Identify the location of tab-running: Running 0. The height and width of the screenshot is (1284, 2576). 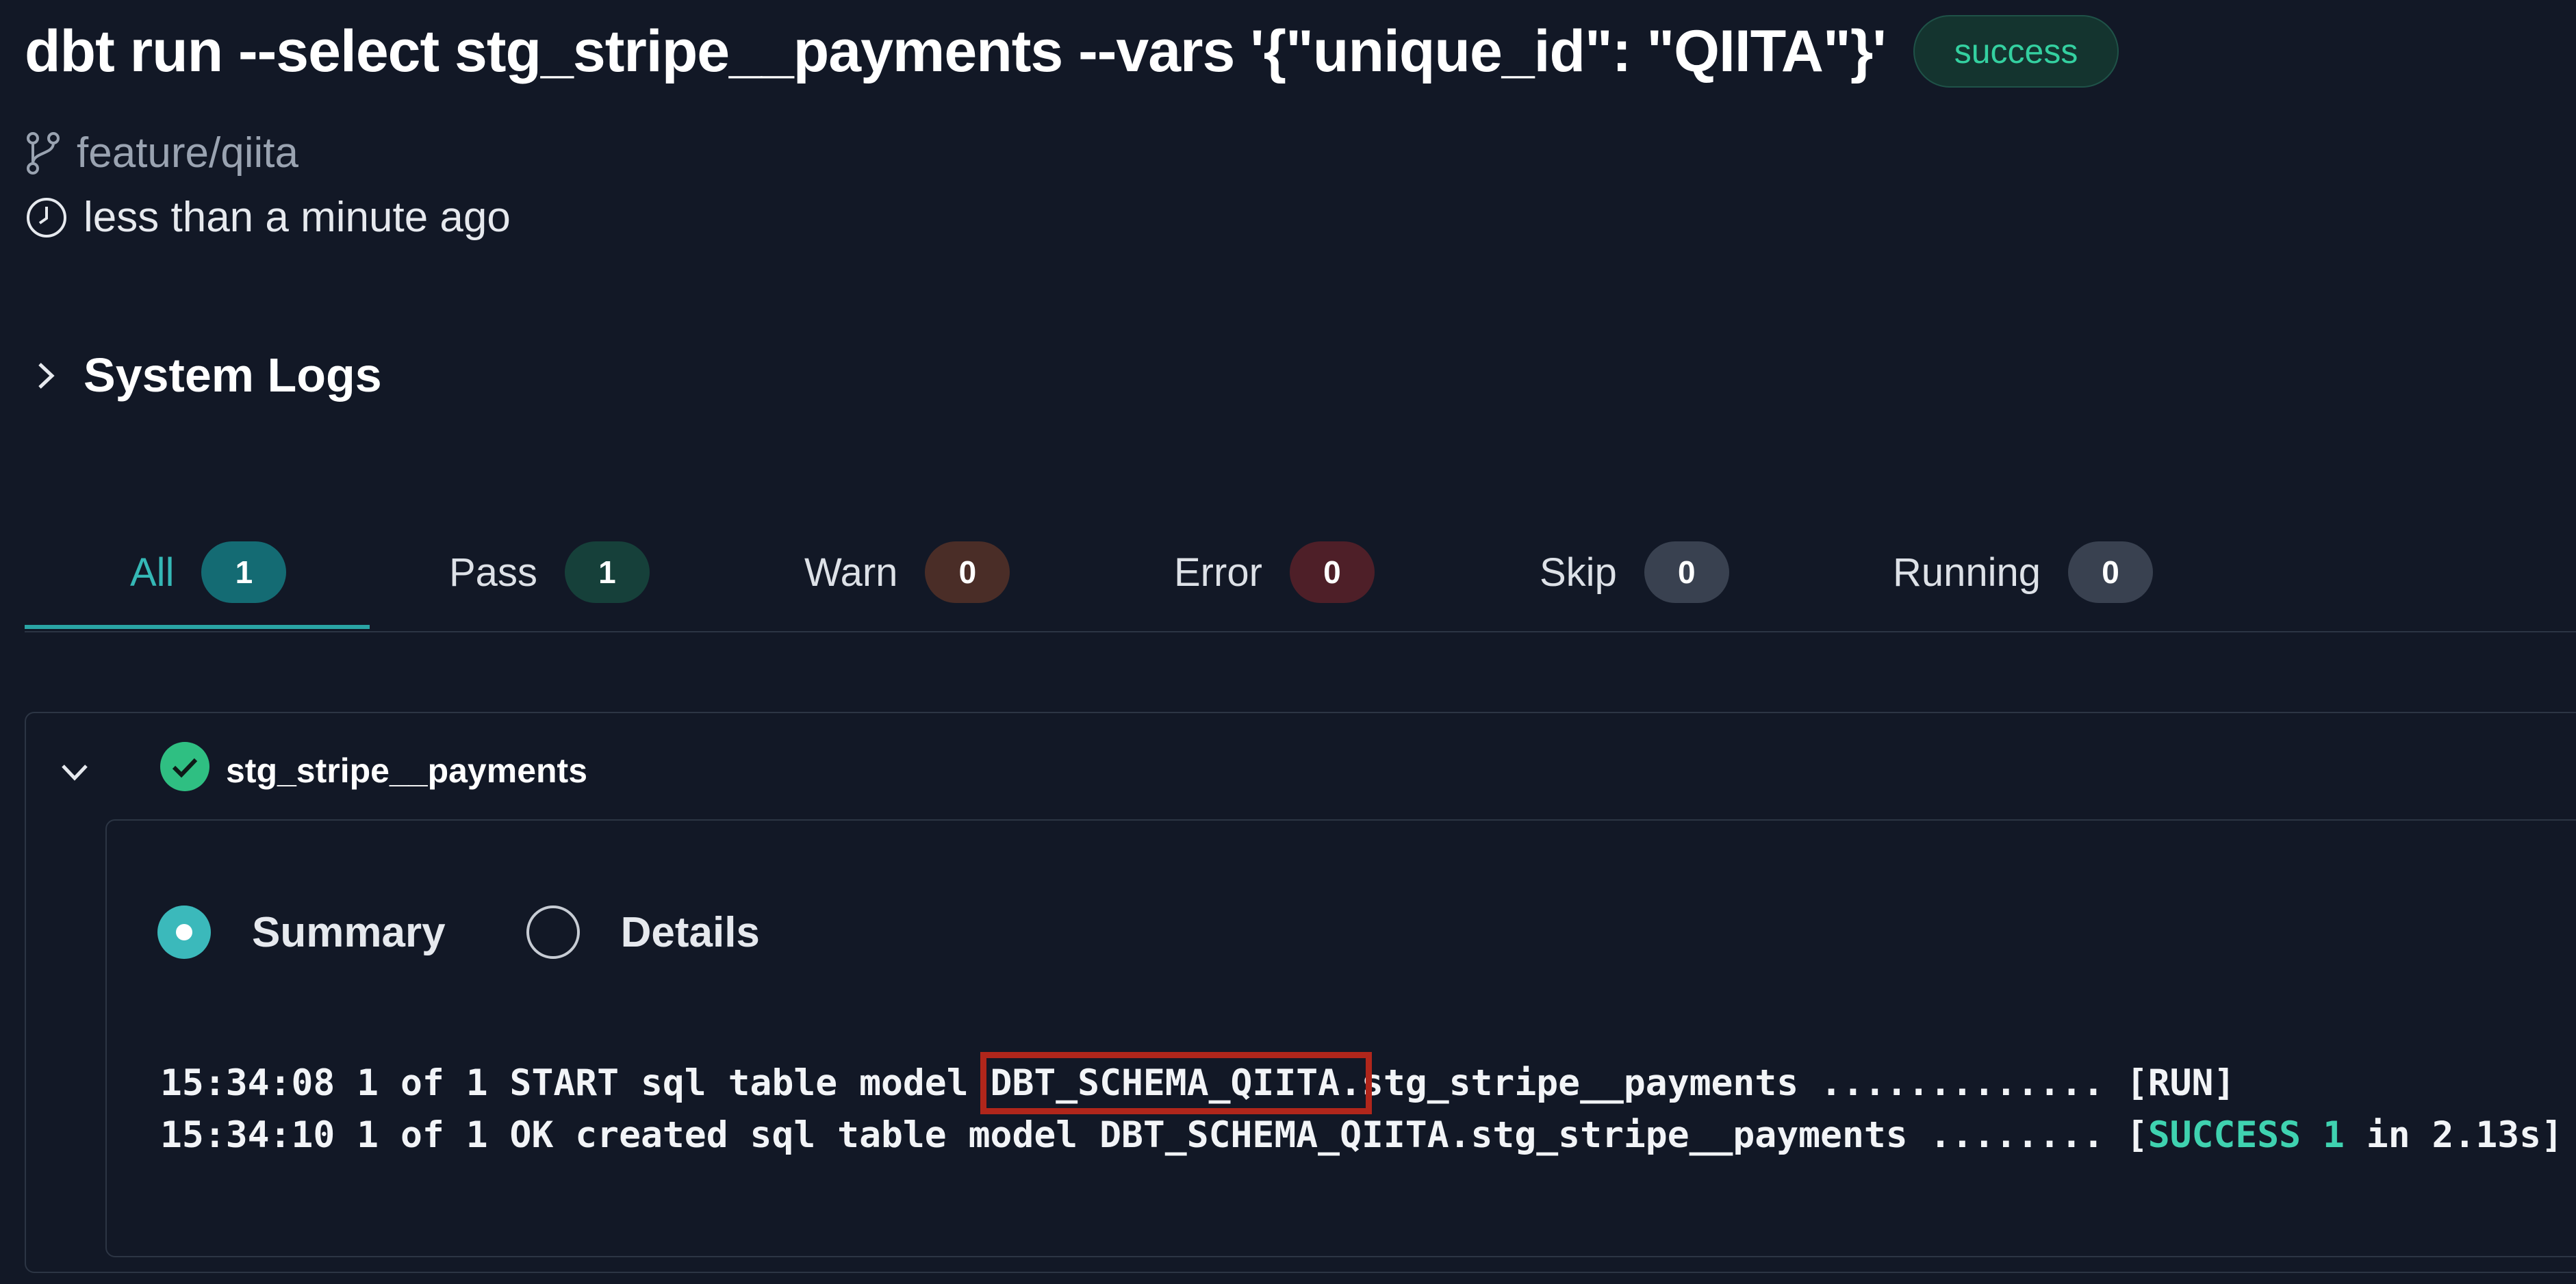
(2023, 572).